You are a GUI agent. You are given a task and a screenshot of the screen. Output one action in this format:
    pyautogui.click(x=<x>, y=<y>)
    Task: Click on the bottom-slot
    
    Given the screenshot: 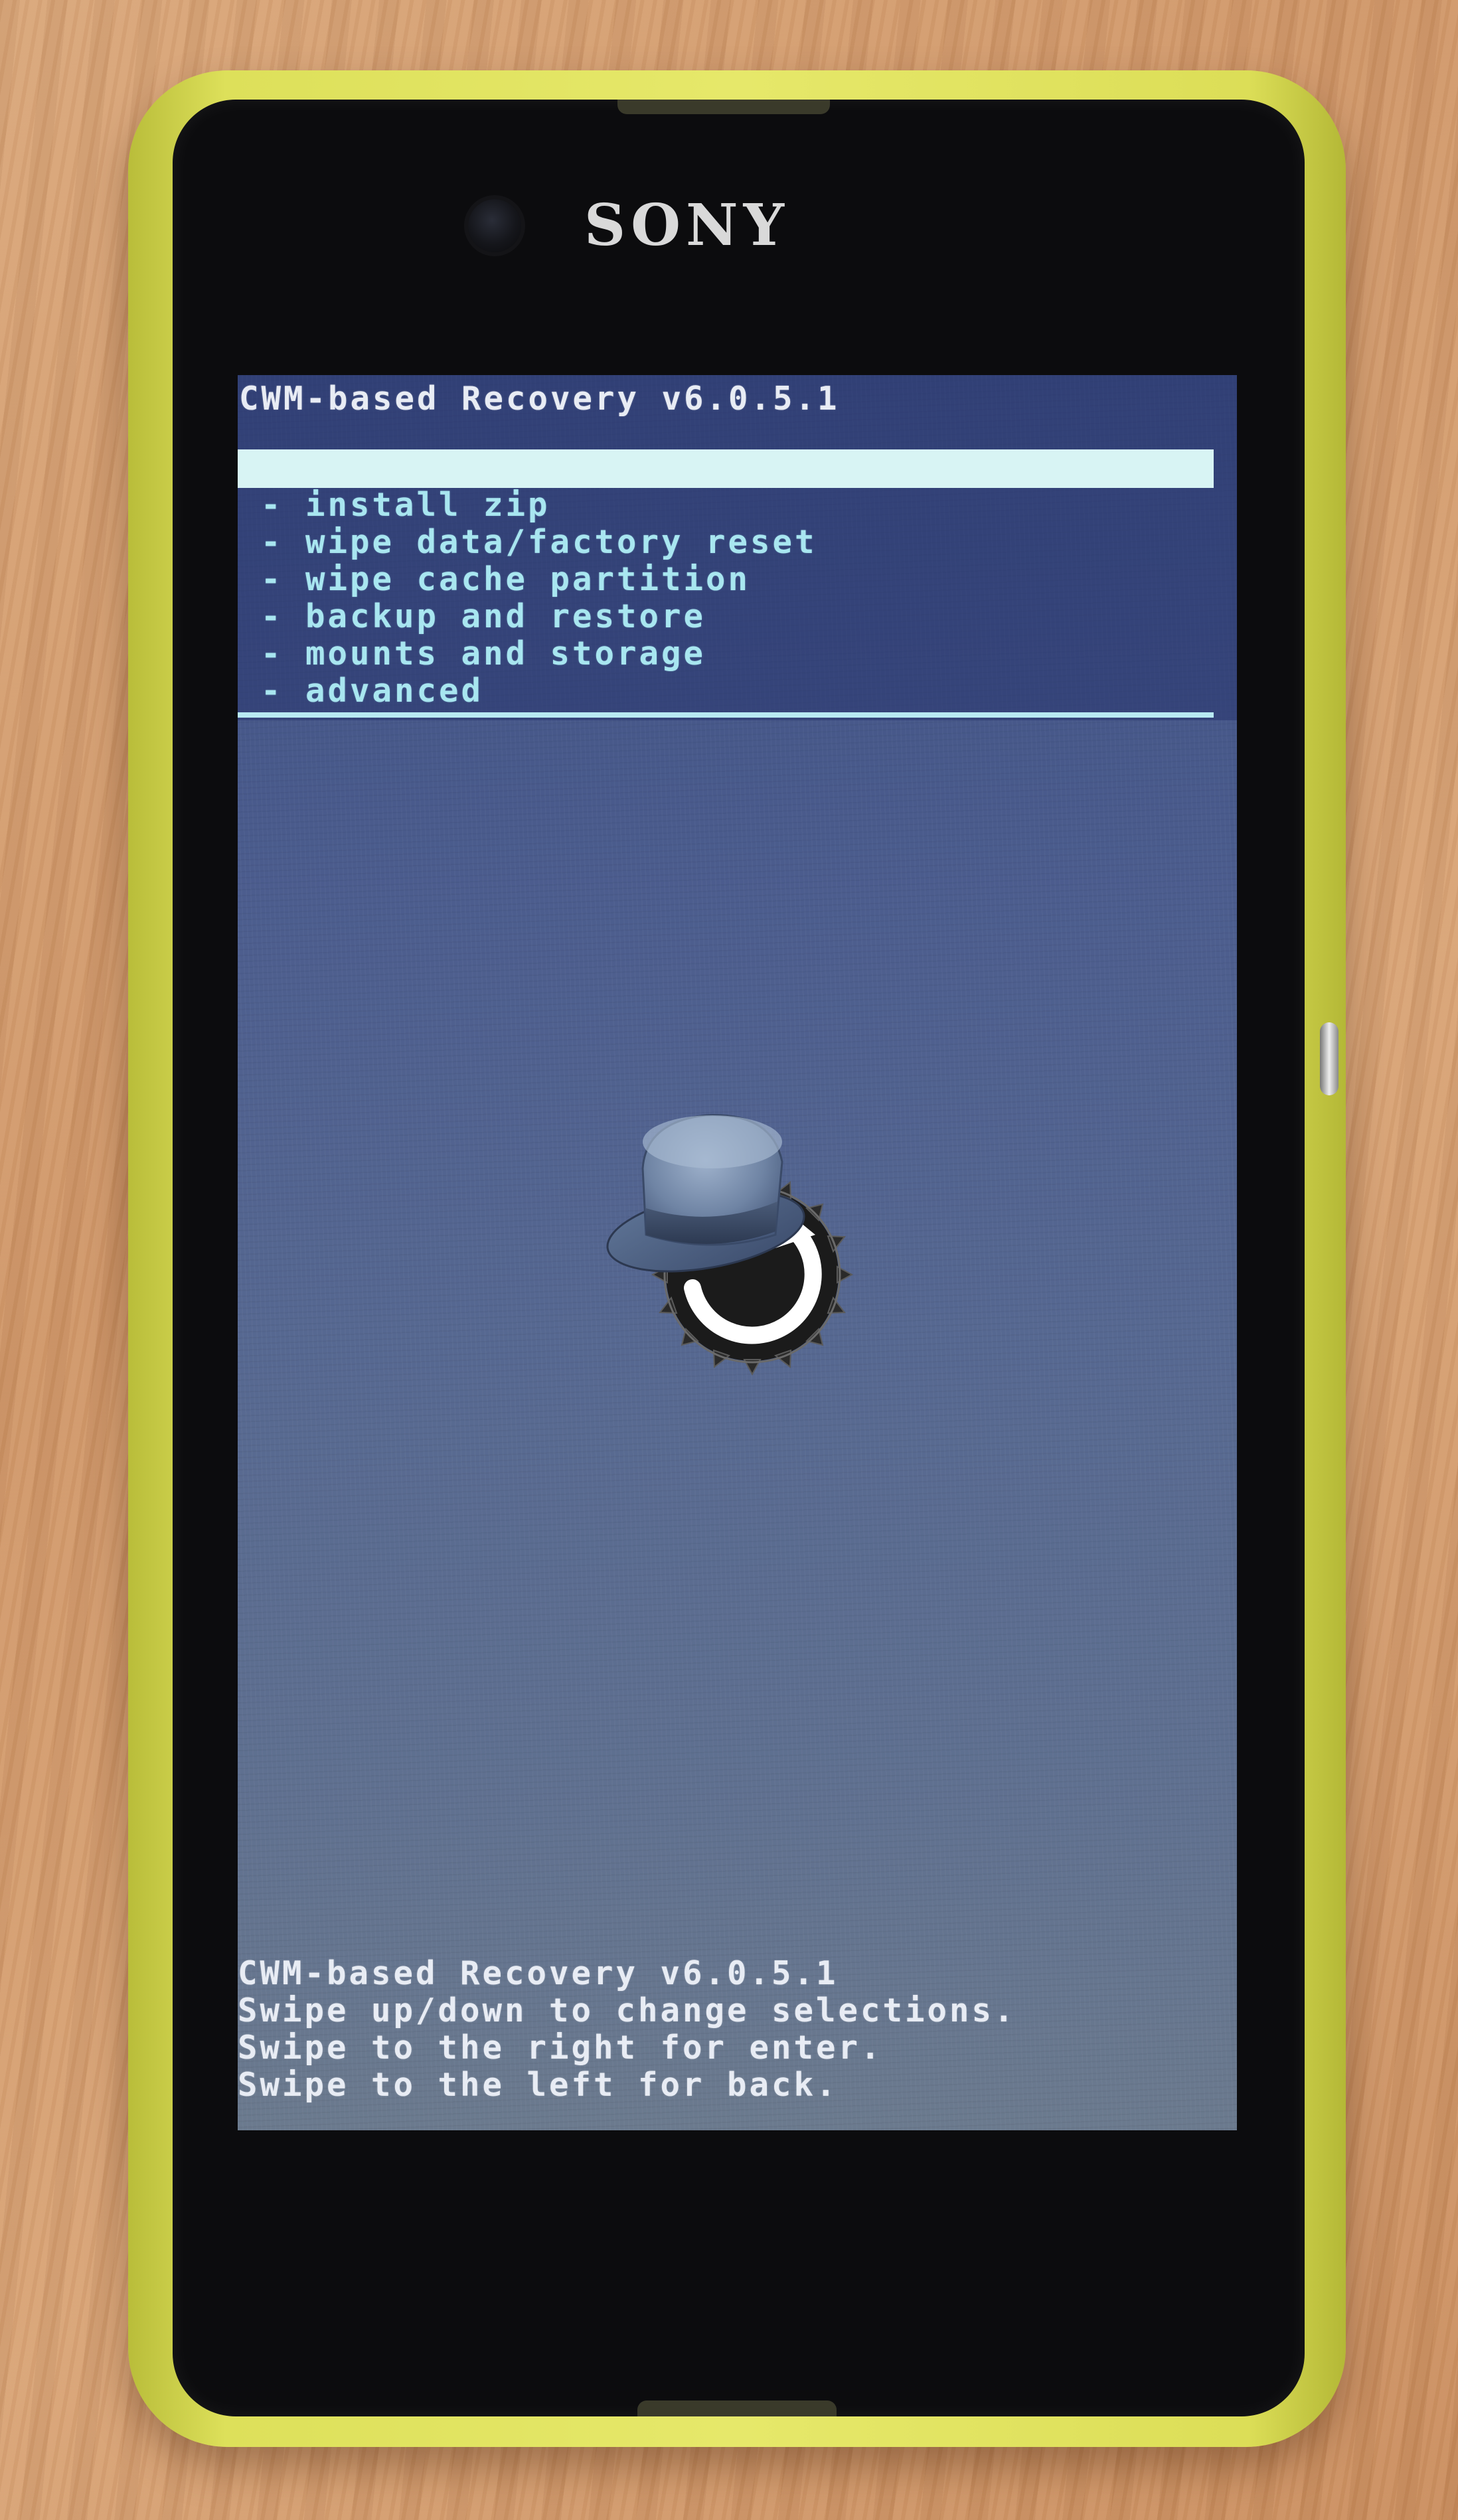 What is the action you would take?
    pyautogui.click(x=737, y=2408)
    